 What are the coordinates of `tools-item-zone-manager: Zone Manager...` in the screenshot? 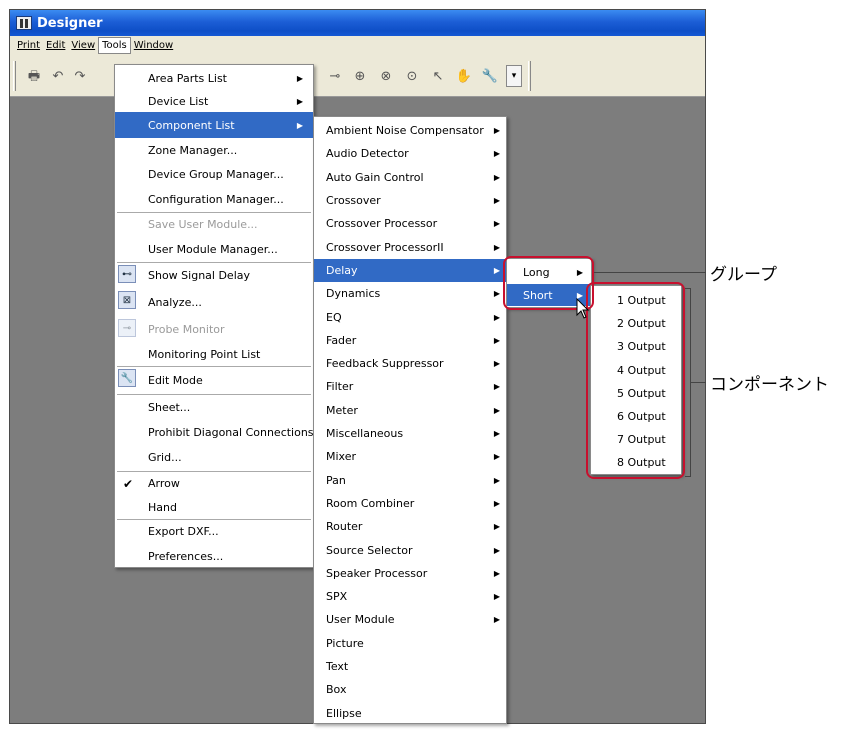 It's located at (214, 150).